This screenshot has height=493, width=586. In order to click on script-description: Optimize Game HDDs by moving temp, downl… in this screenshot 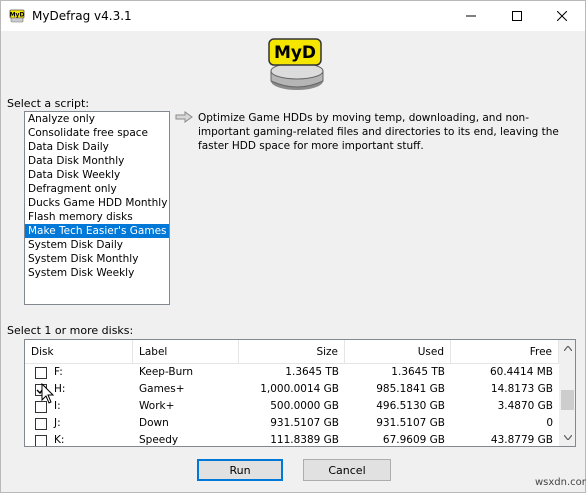, I will do `click(378, 132)`.